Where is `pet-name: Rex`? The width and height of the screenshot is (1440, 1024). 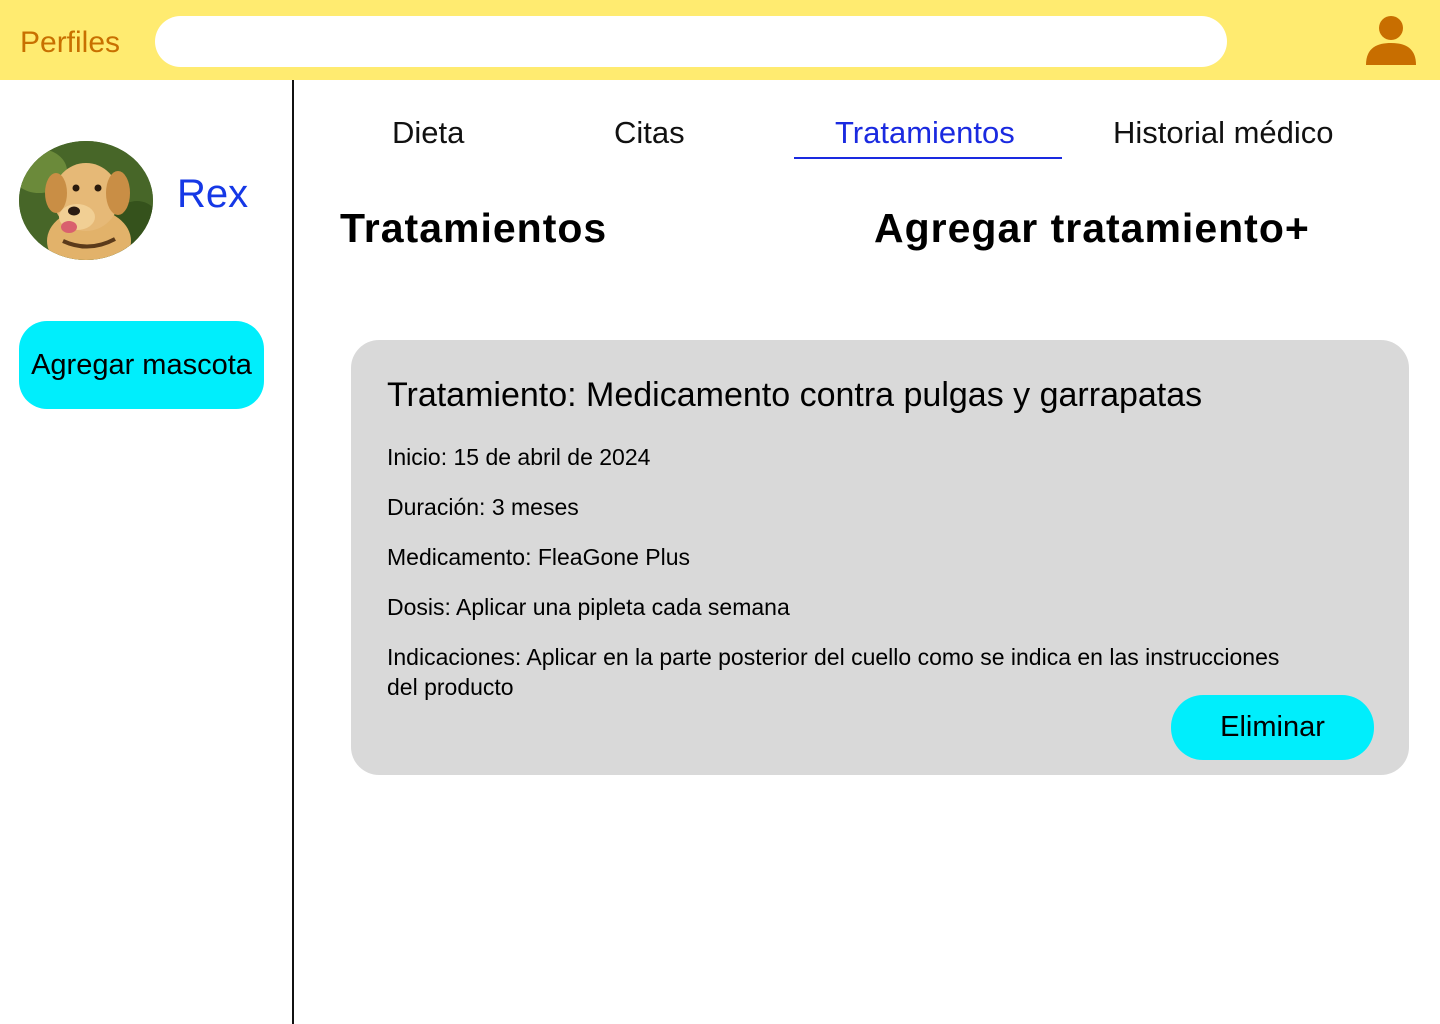
pet-name: Rex is located at coordinates (212, 194).